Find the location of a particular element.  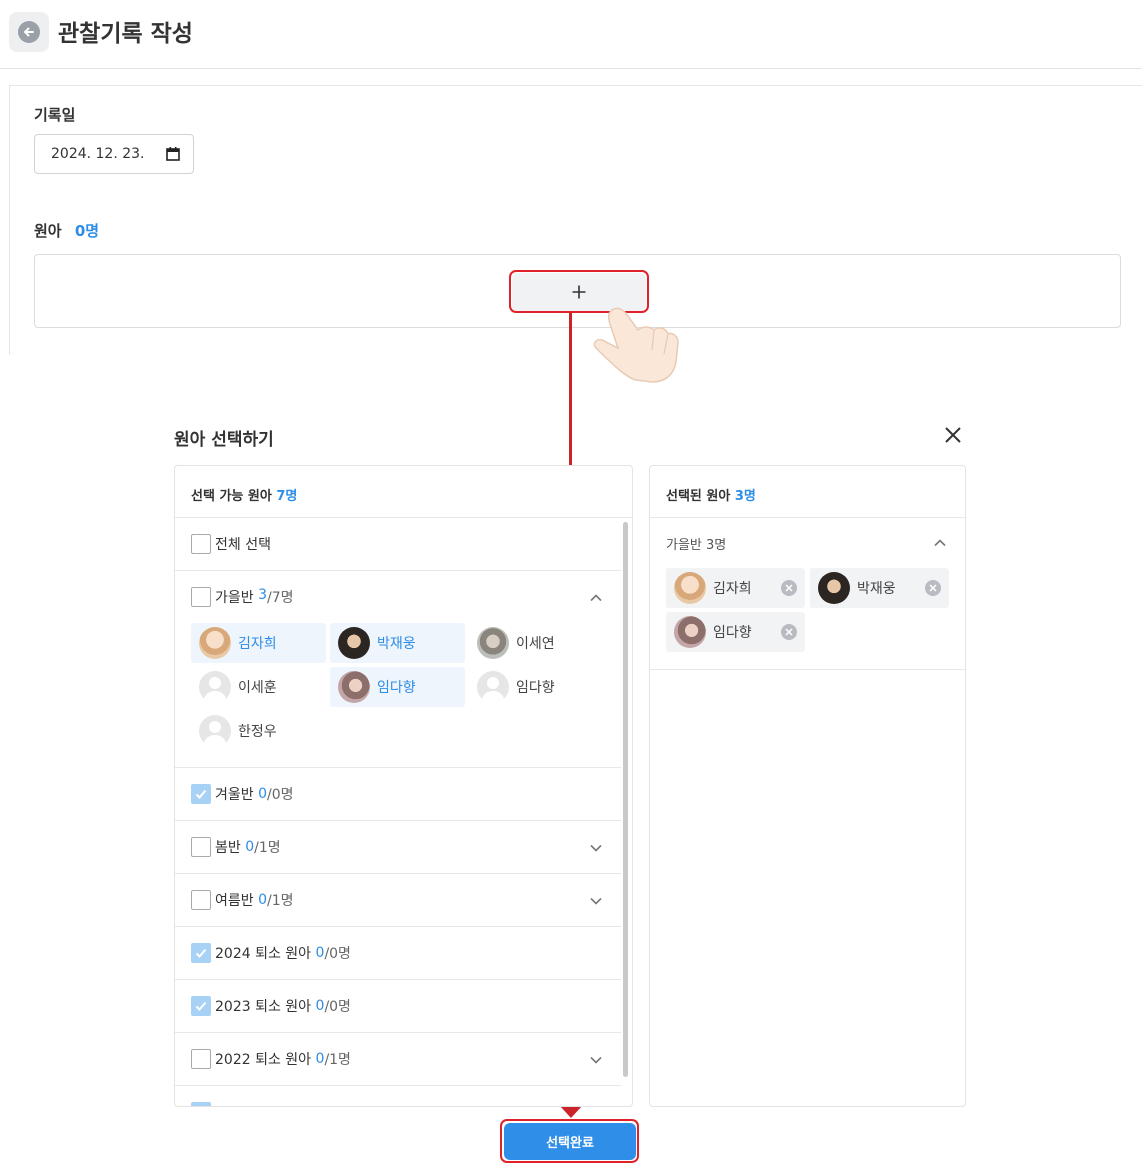

group-name: 가을반 is located at coordinates (234, 598).